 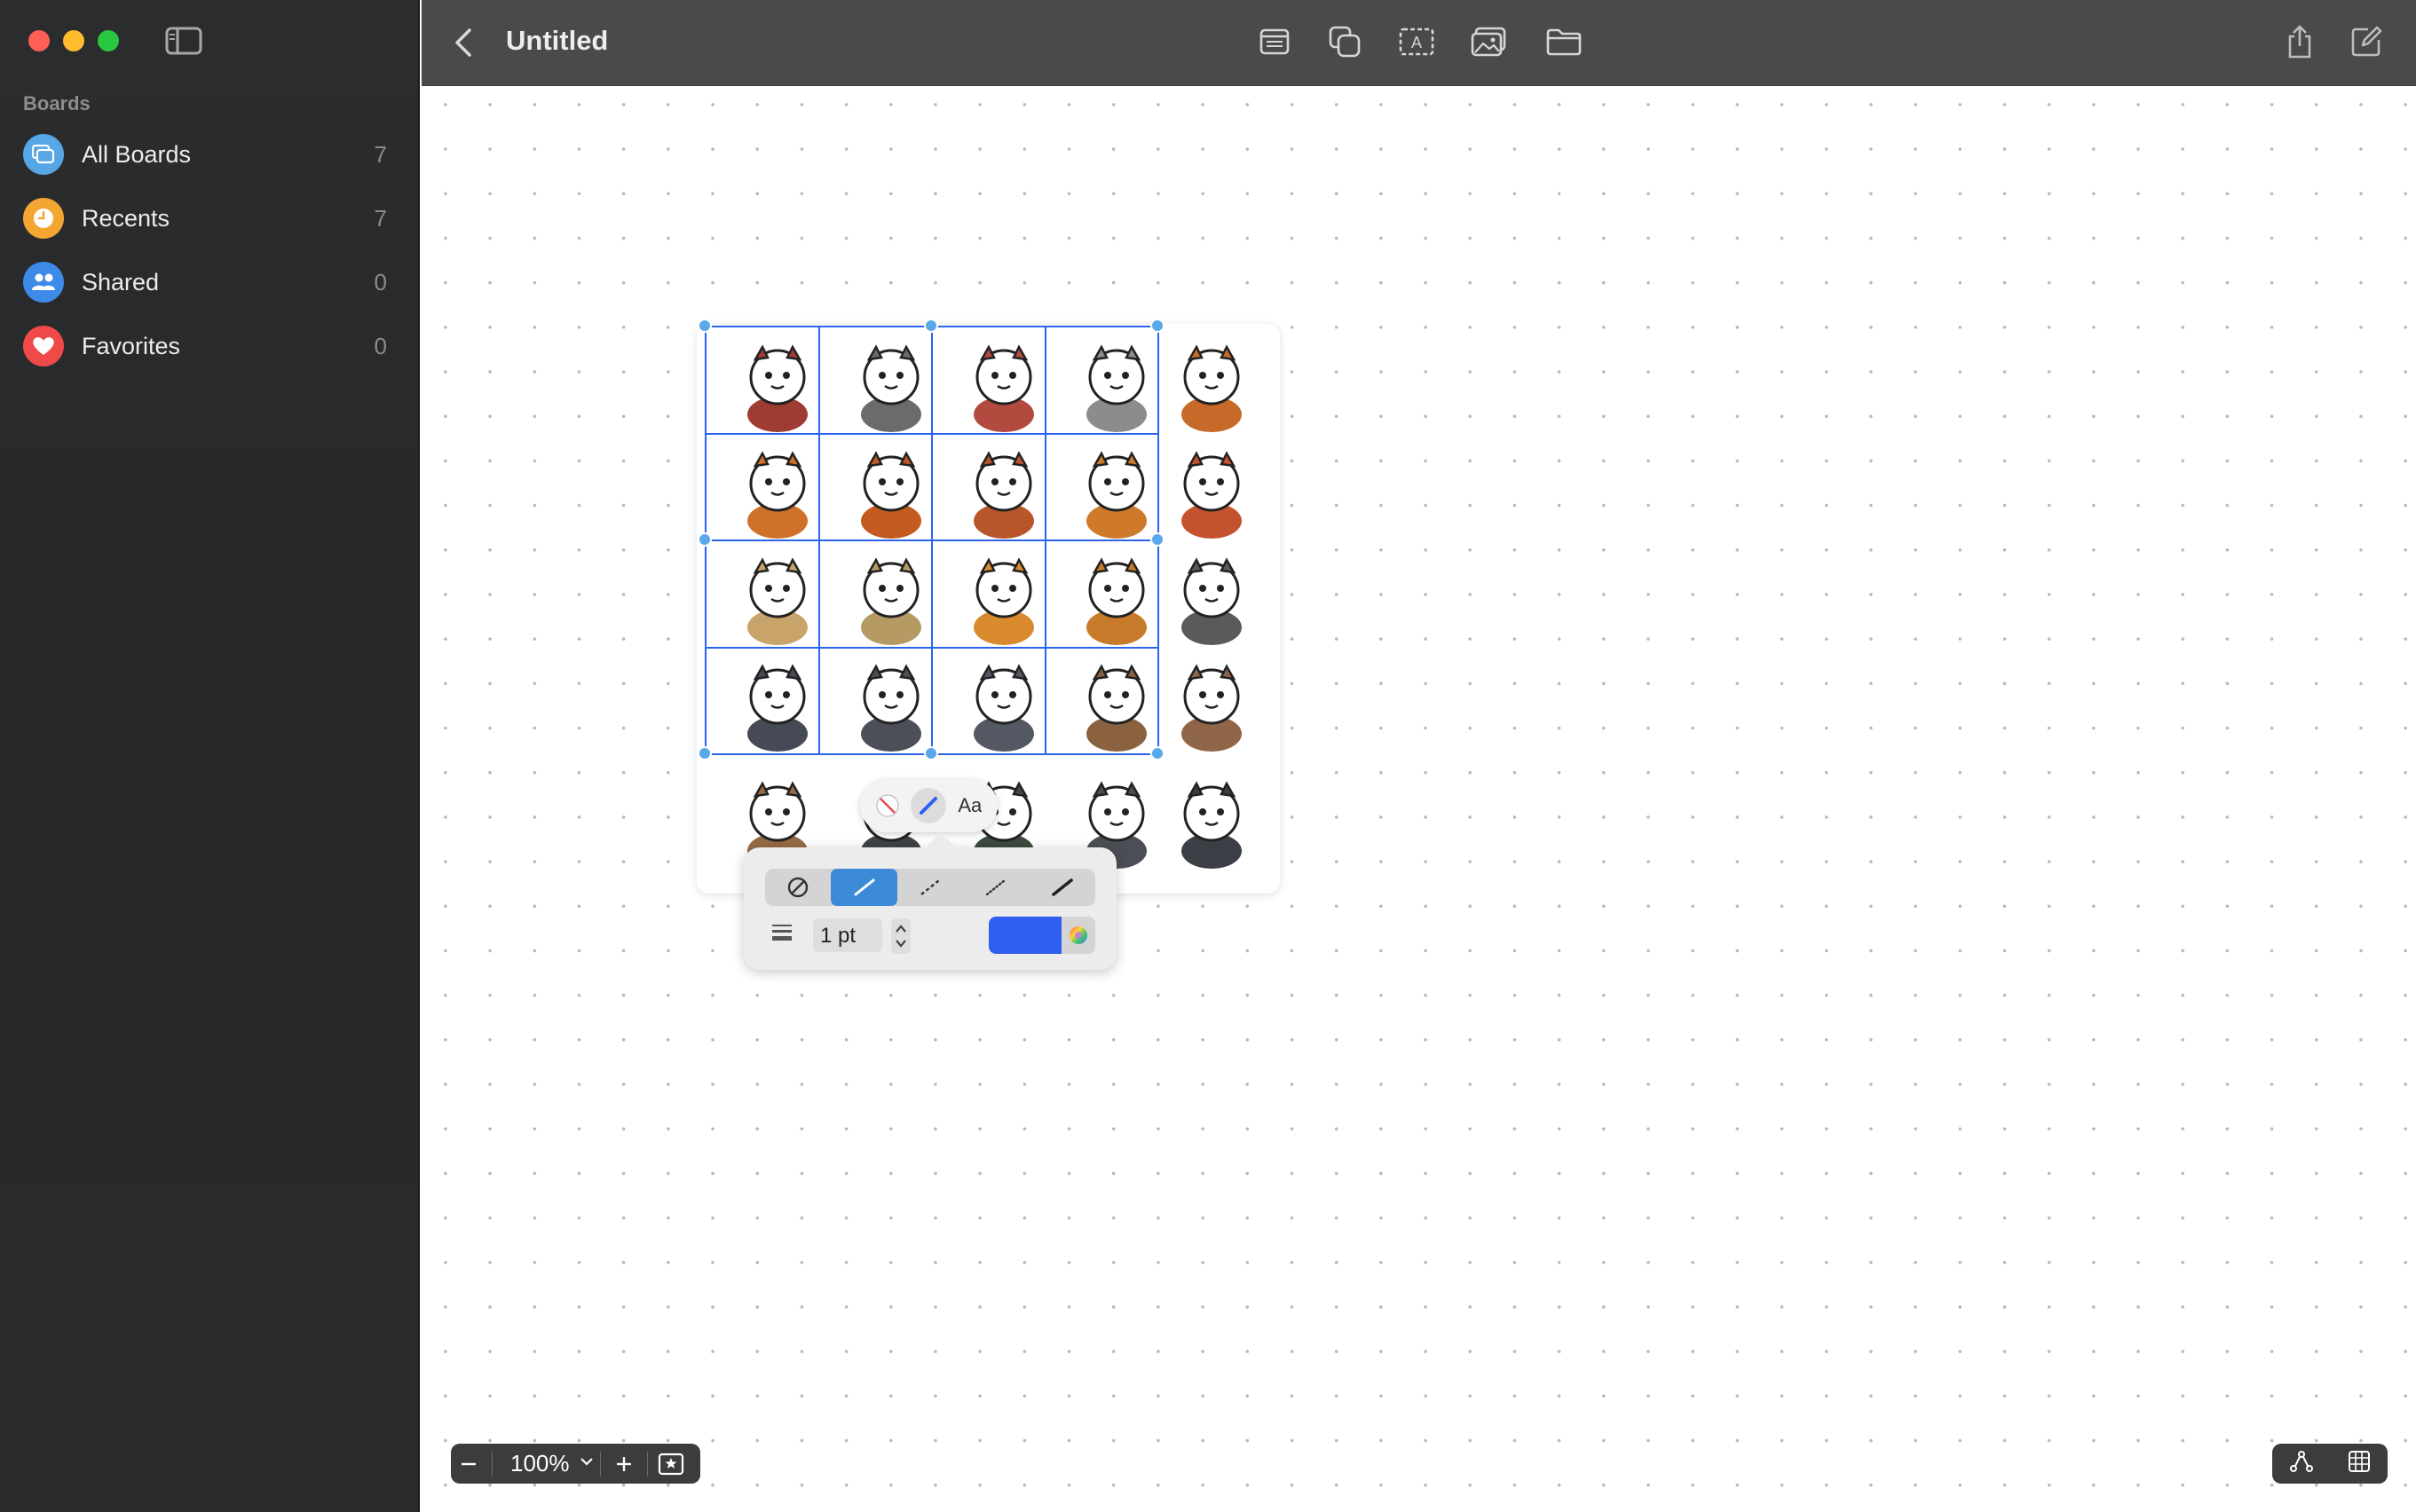 What do you see at coordinates (205, 218) in the screenshot?
I see `sidebar-item-recents: Recents 7` at bounding box center [205, 218].